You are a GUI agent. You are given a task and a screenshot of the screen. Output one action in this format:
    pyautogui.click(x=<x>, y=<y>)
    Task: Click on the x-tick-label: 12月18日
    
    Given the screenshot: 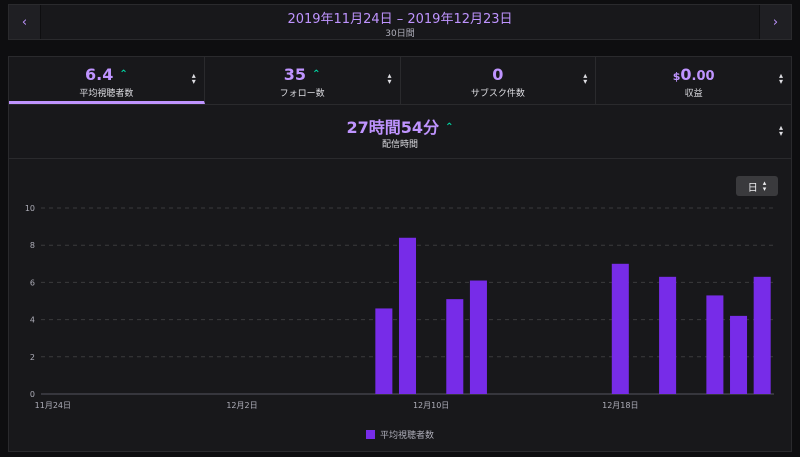 What is the action you would take?
    pyautogui.click(x=620, y=405)
    